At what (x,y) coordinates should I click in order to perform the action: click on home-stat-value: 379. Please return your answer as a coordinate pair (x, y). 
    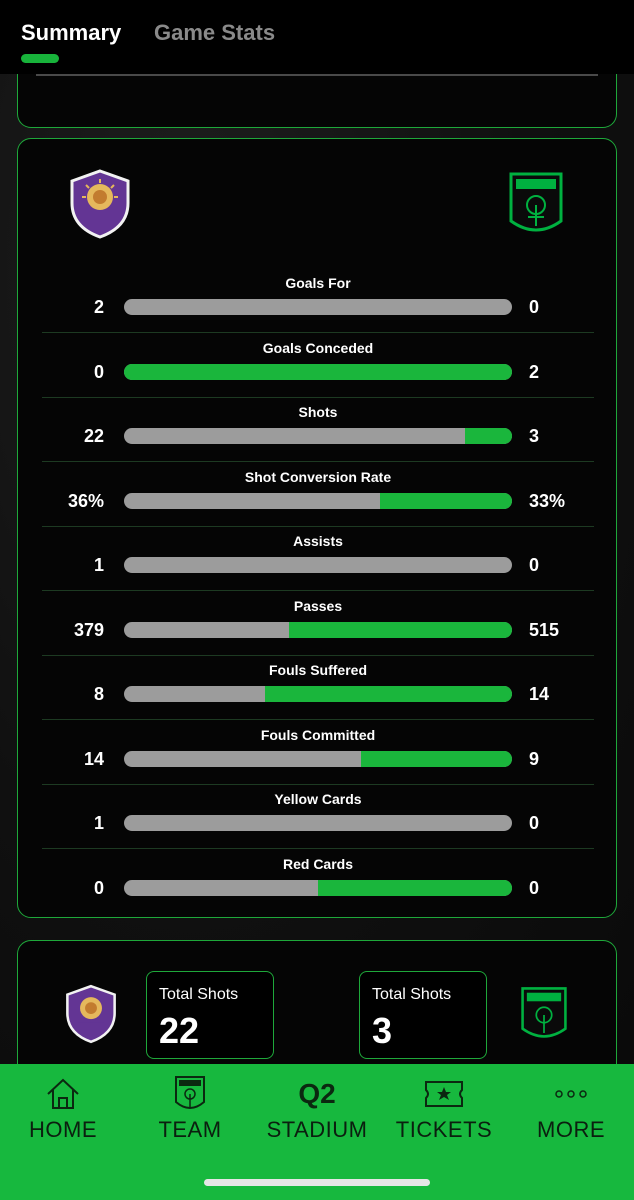
    Looking at the image, I should click on (88, 629).